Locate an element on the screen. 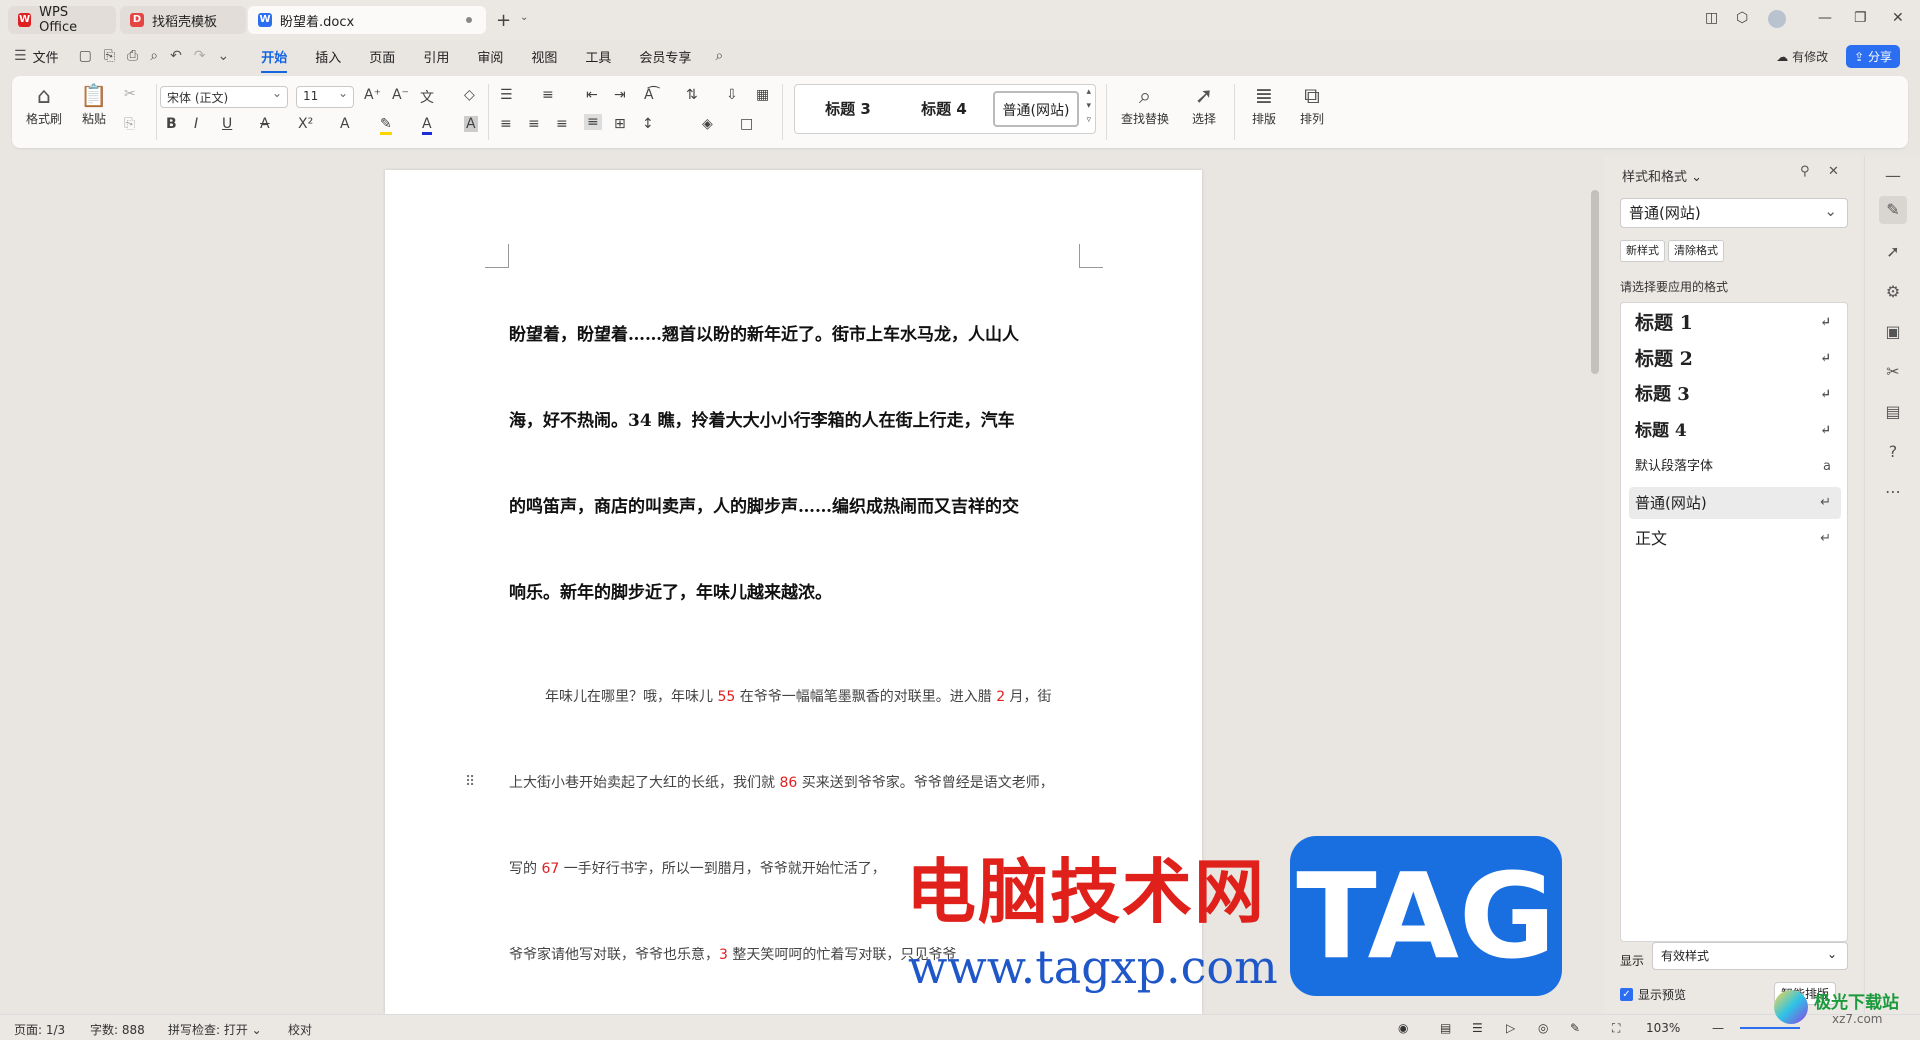 The height and width of the screenshot is (1040, 1920). layout-icon: ◫ is located at coordinates (1711, 18).